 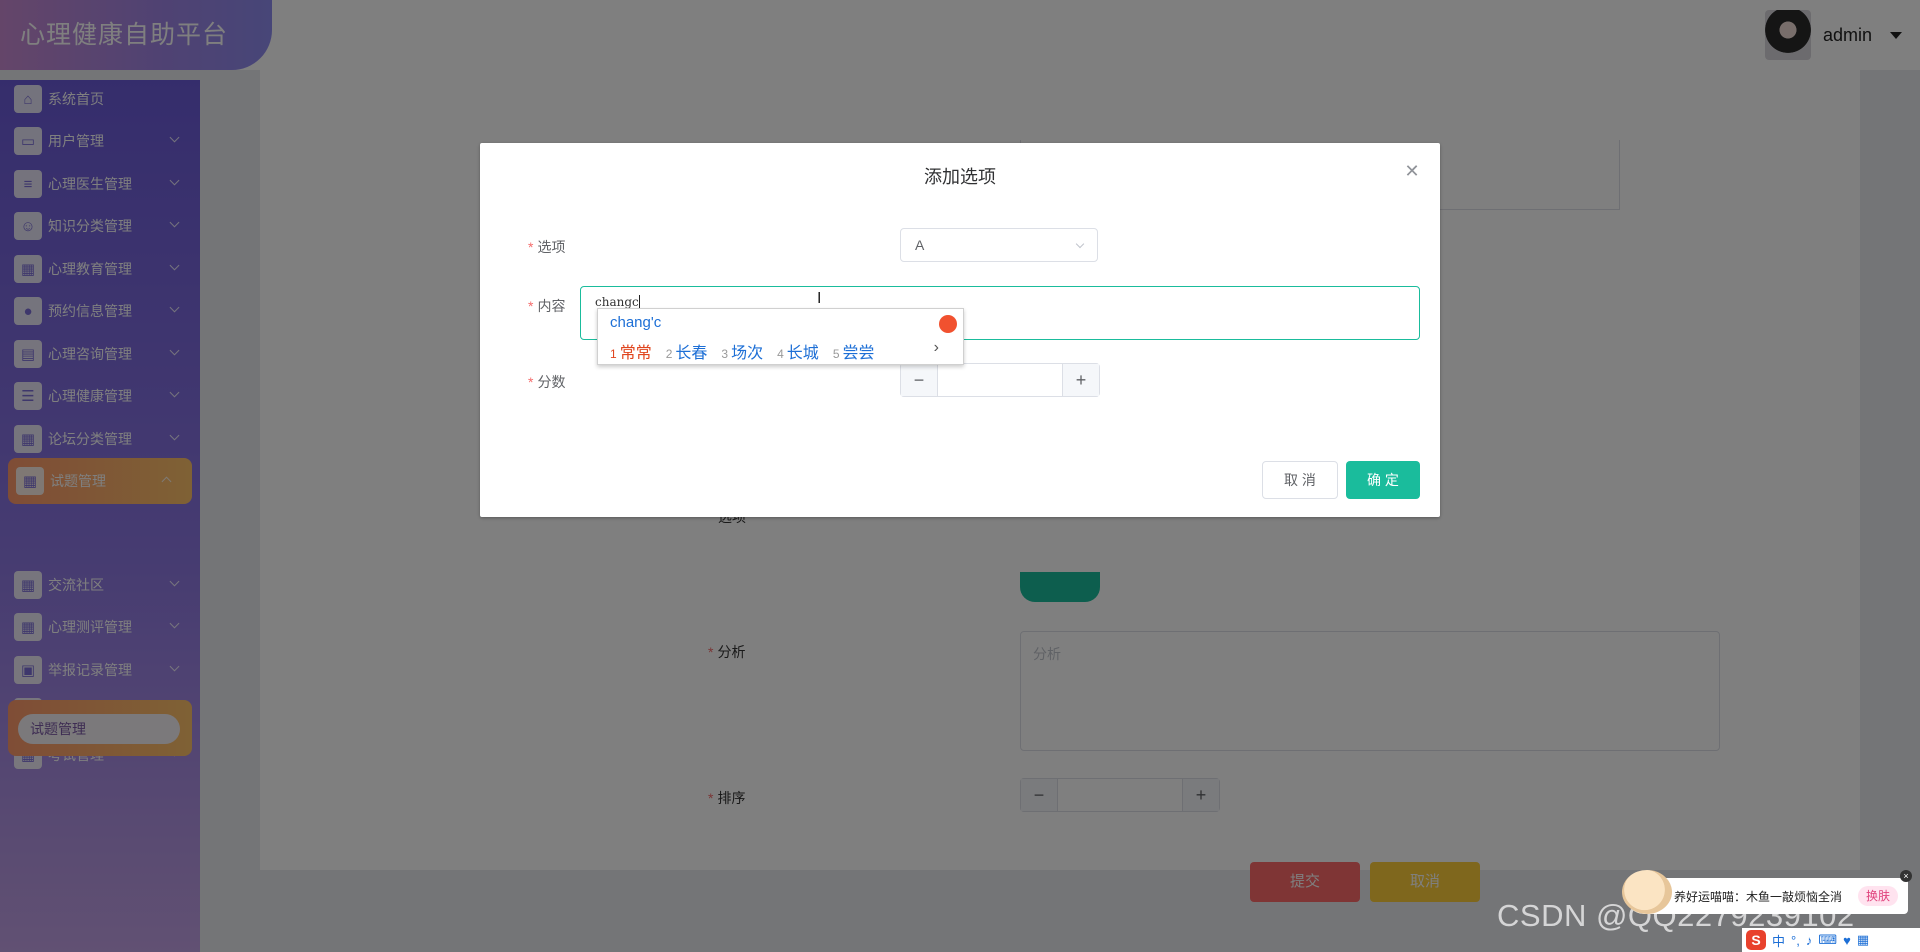 What do you see at coordinates (547, 382) in the screenshot?
I see `dialog-score-label: * 分数` at bounding box center [547, 382].